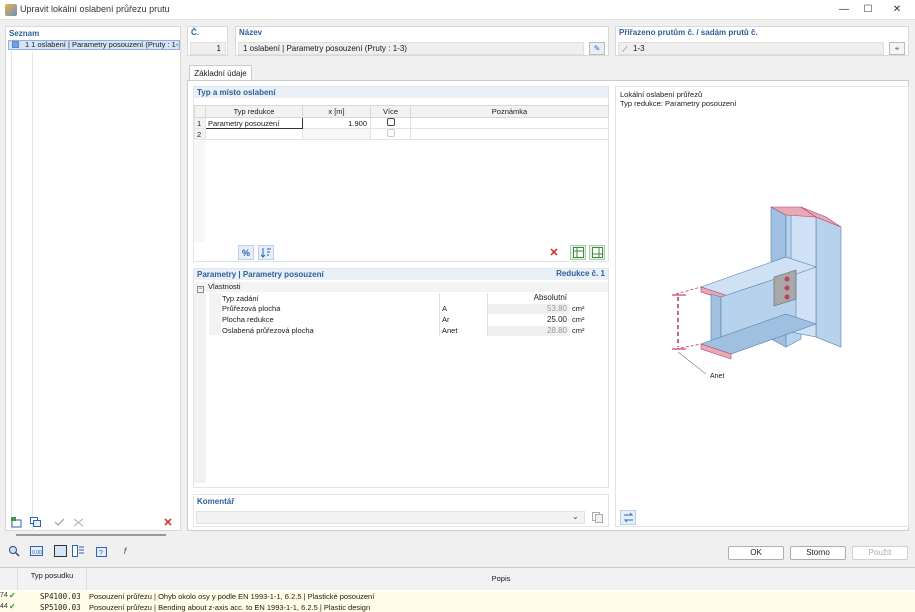 This screenshot has height=612, width=915. Describe the element at coordinates (446, 319) in the screenshot. I see `prop-symbol: Ar` at that location.